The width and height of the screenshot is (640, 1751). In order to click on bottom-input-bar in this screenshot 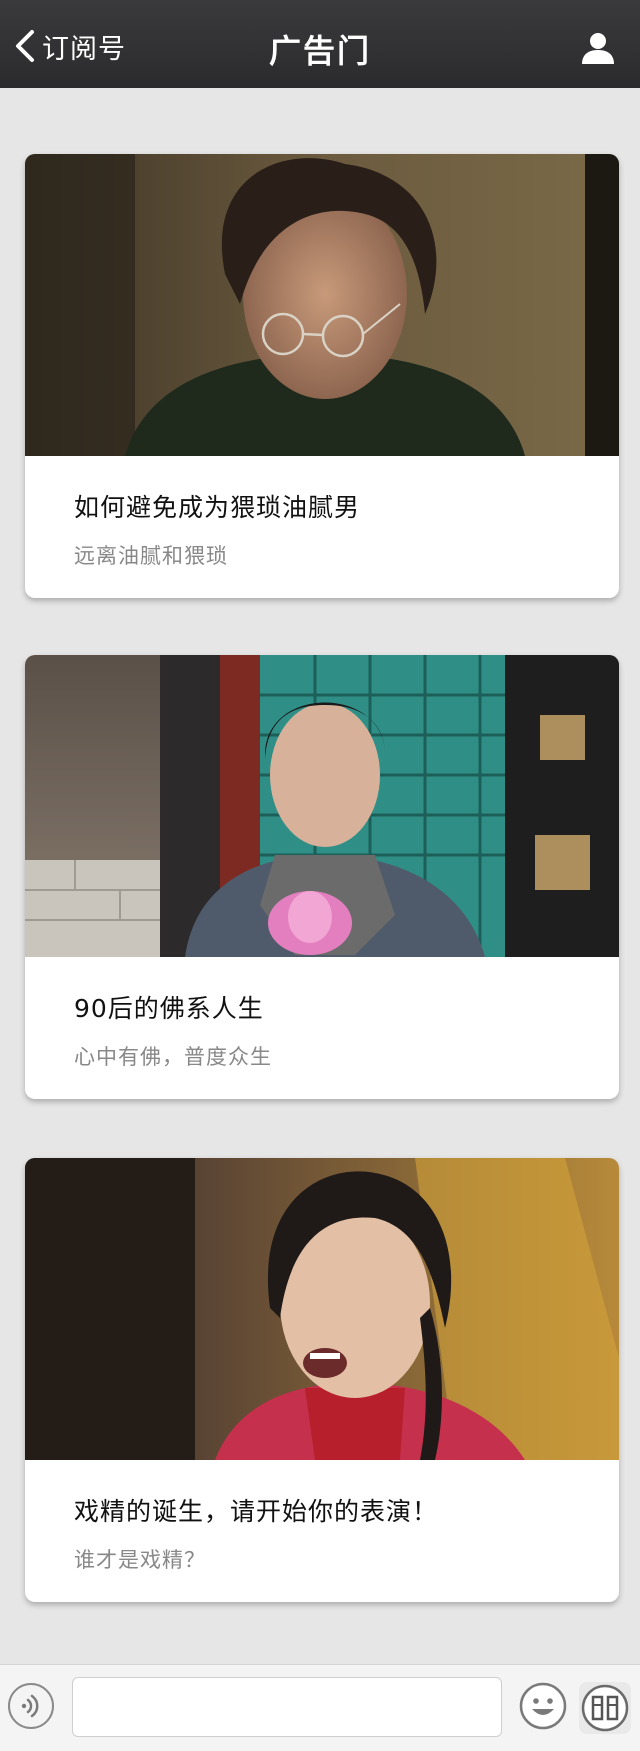, I will do `click(320, 1707)`.